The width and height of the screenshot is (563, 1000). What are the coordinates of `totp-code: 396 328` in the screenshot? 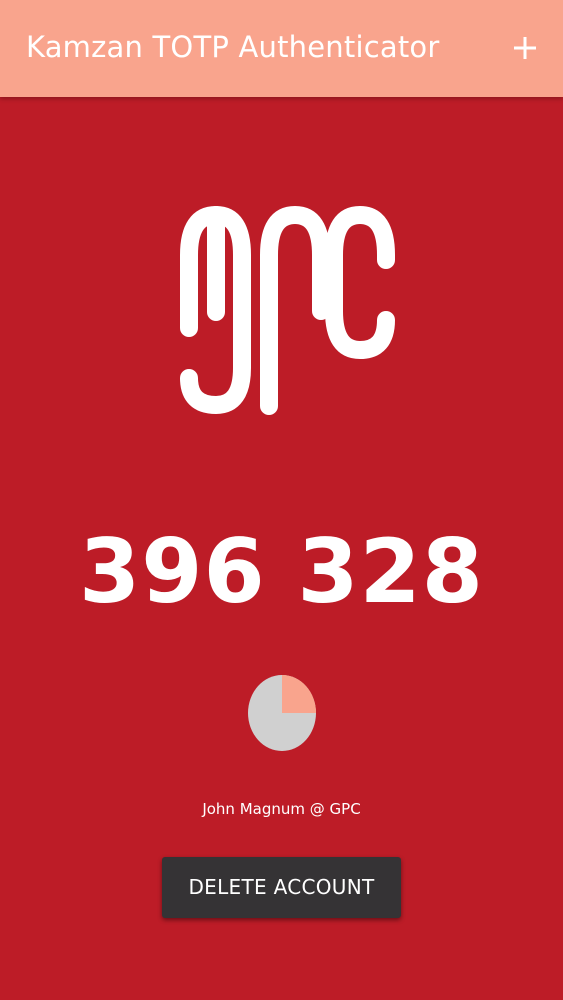 It's located at (281, 571).